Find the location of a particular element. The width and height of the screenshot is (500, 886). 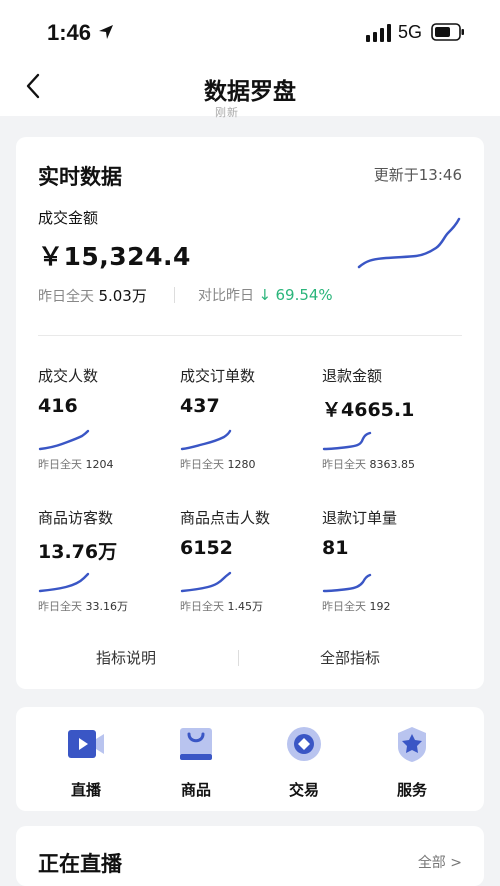

metric-label: 商品点击人数 is located at coordinates (225, 518).